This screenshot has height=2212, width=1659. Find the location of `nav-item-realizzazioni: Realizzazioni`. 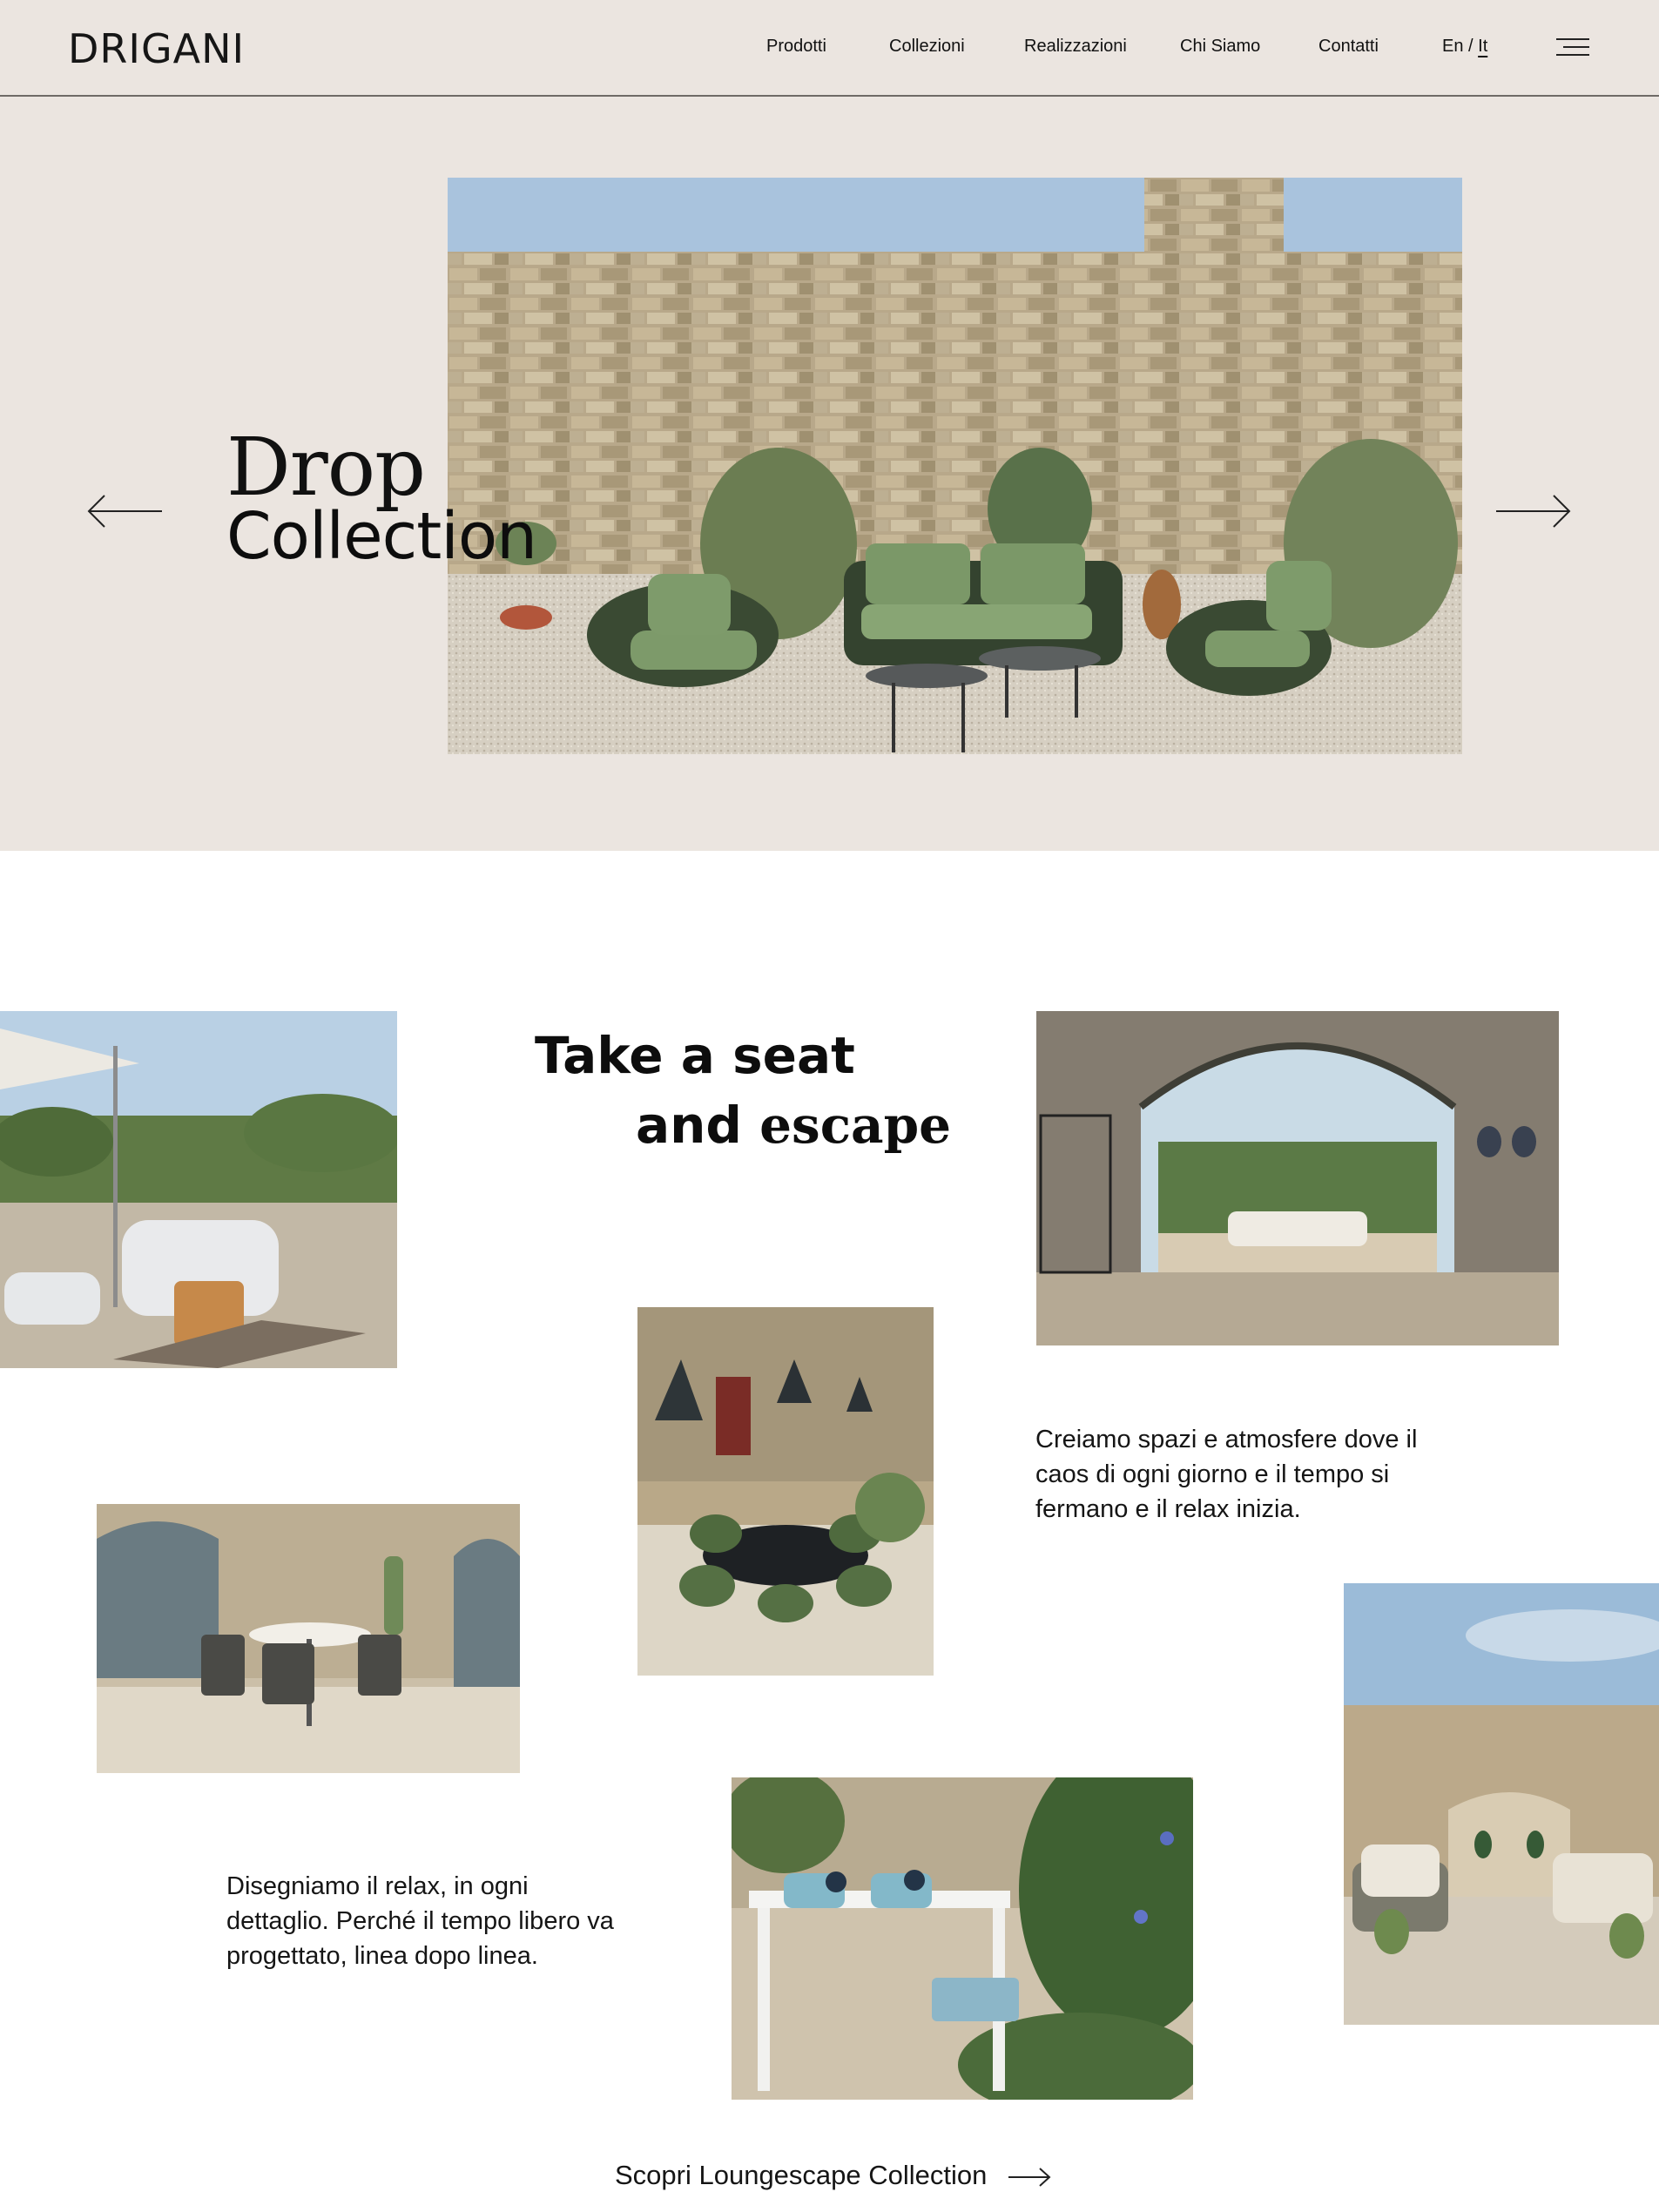

nav-item-realizzazioni: Realizzazioni is located at coordinates (1075, 47).